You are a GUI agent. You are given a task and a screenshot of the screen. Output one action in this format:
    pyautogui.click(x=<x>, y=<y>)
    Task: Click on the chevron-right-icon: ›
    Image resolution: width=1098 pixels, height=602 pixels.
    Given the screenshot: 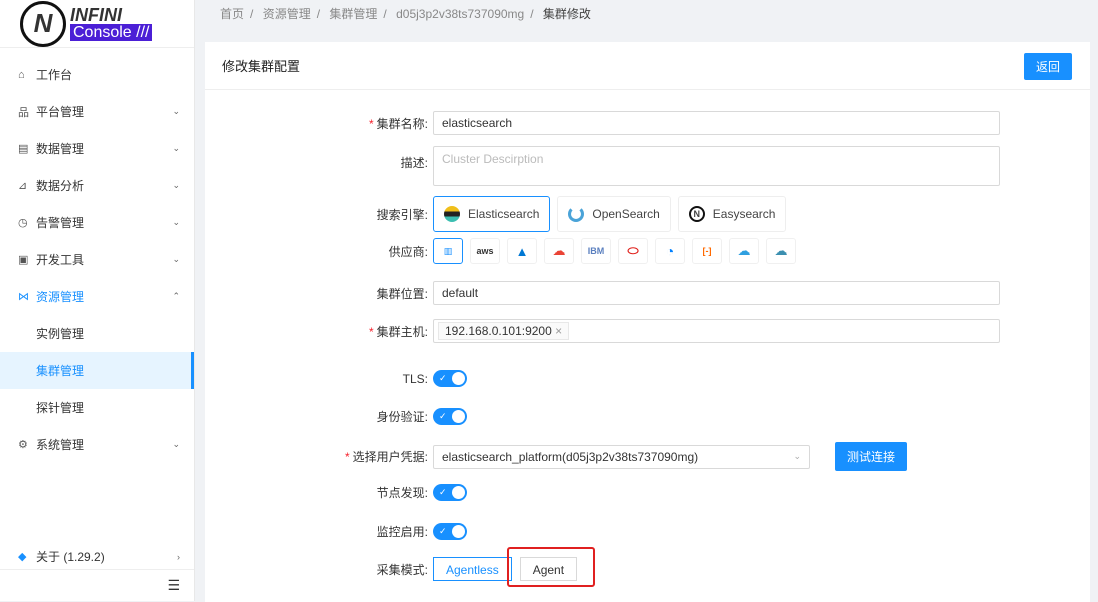 What is the action you would take?
    pyautogui.click(x=178, y=556)
    